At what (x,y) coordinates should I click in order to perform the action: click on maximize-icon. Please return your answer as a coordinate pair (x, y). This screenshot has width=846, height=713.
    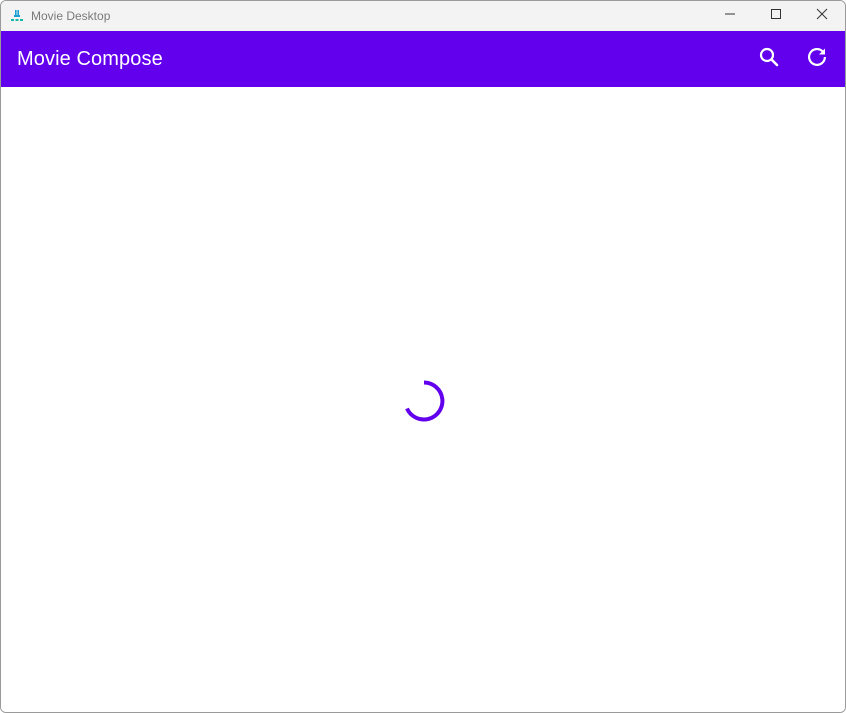
    Looking at the image, I should click on (776, 16).